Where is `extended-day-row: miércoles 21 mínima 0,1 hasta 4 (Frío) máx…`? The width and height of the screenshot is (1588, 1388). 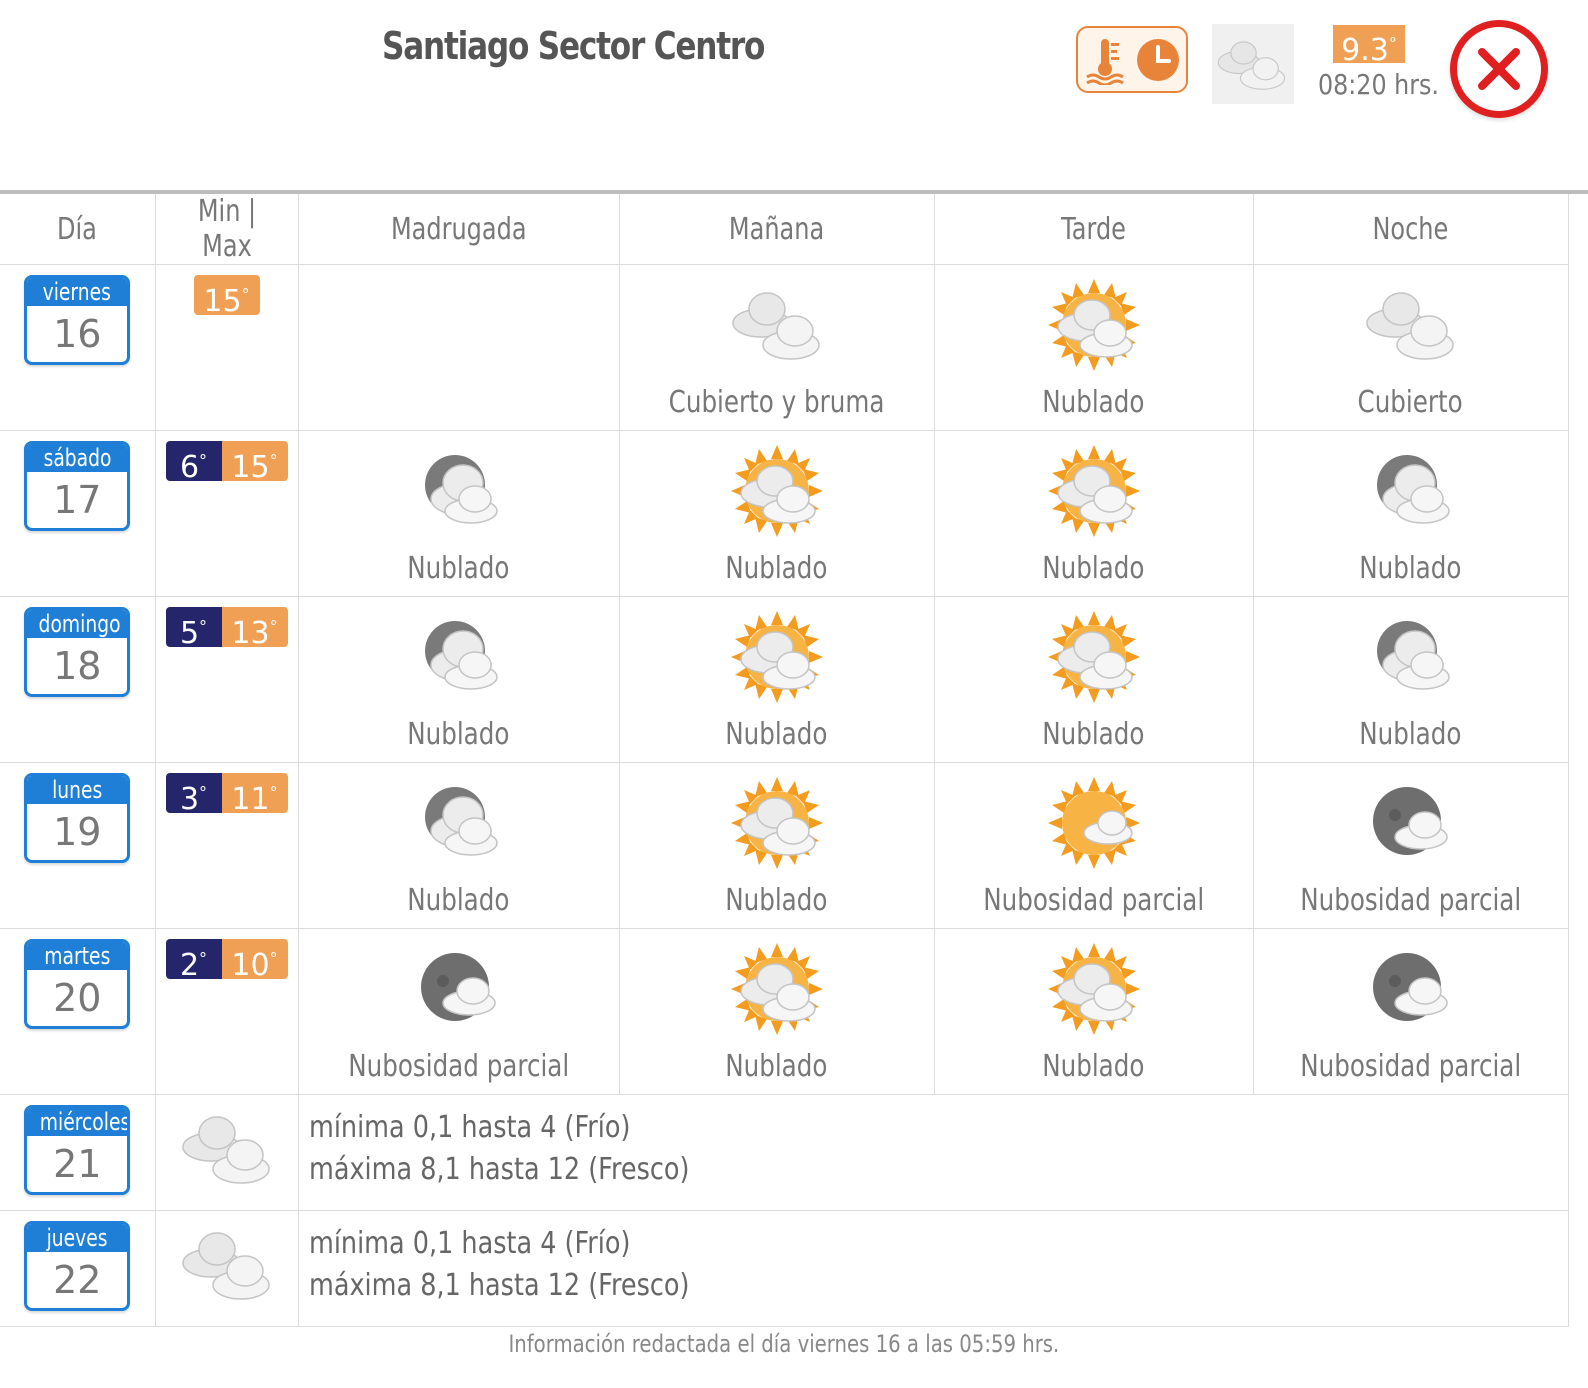 extended-day-row: miércoles 21 mínima 0,1 hasta 4 (Frío) máx… is located at coordinates (784, 1152).